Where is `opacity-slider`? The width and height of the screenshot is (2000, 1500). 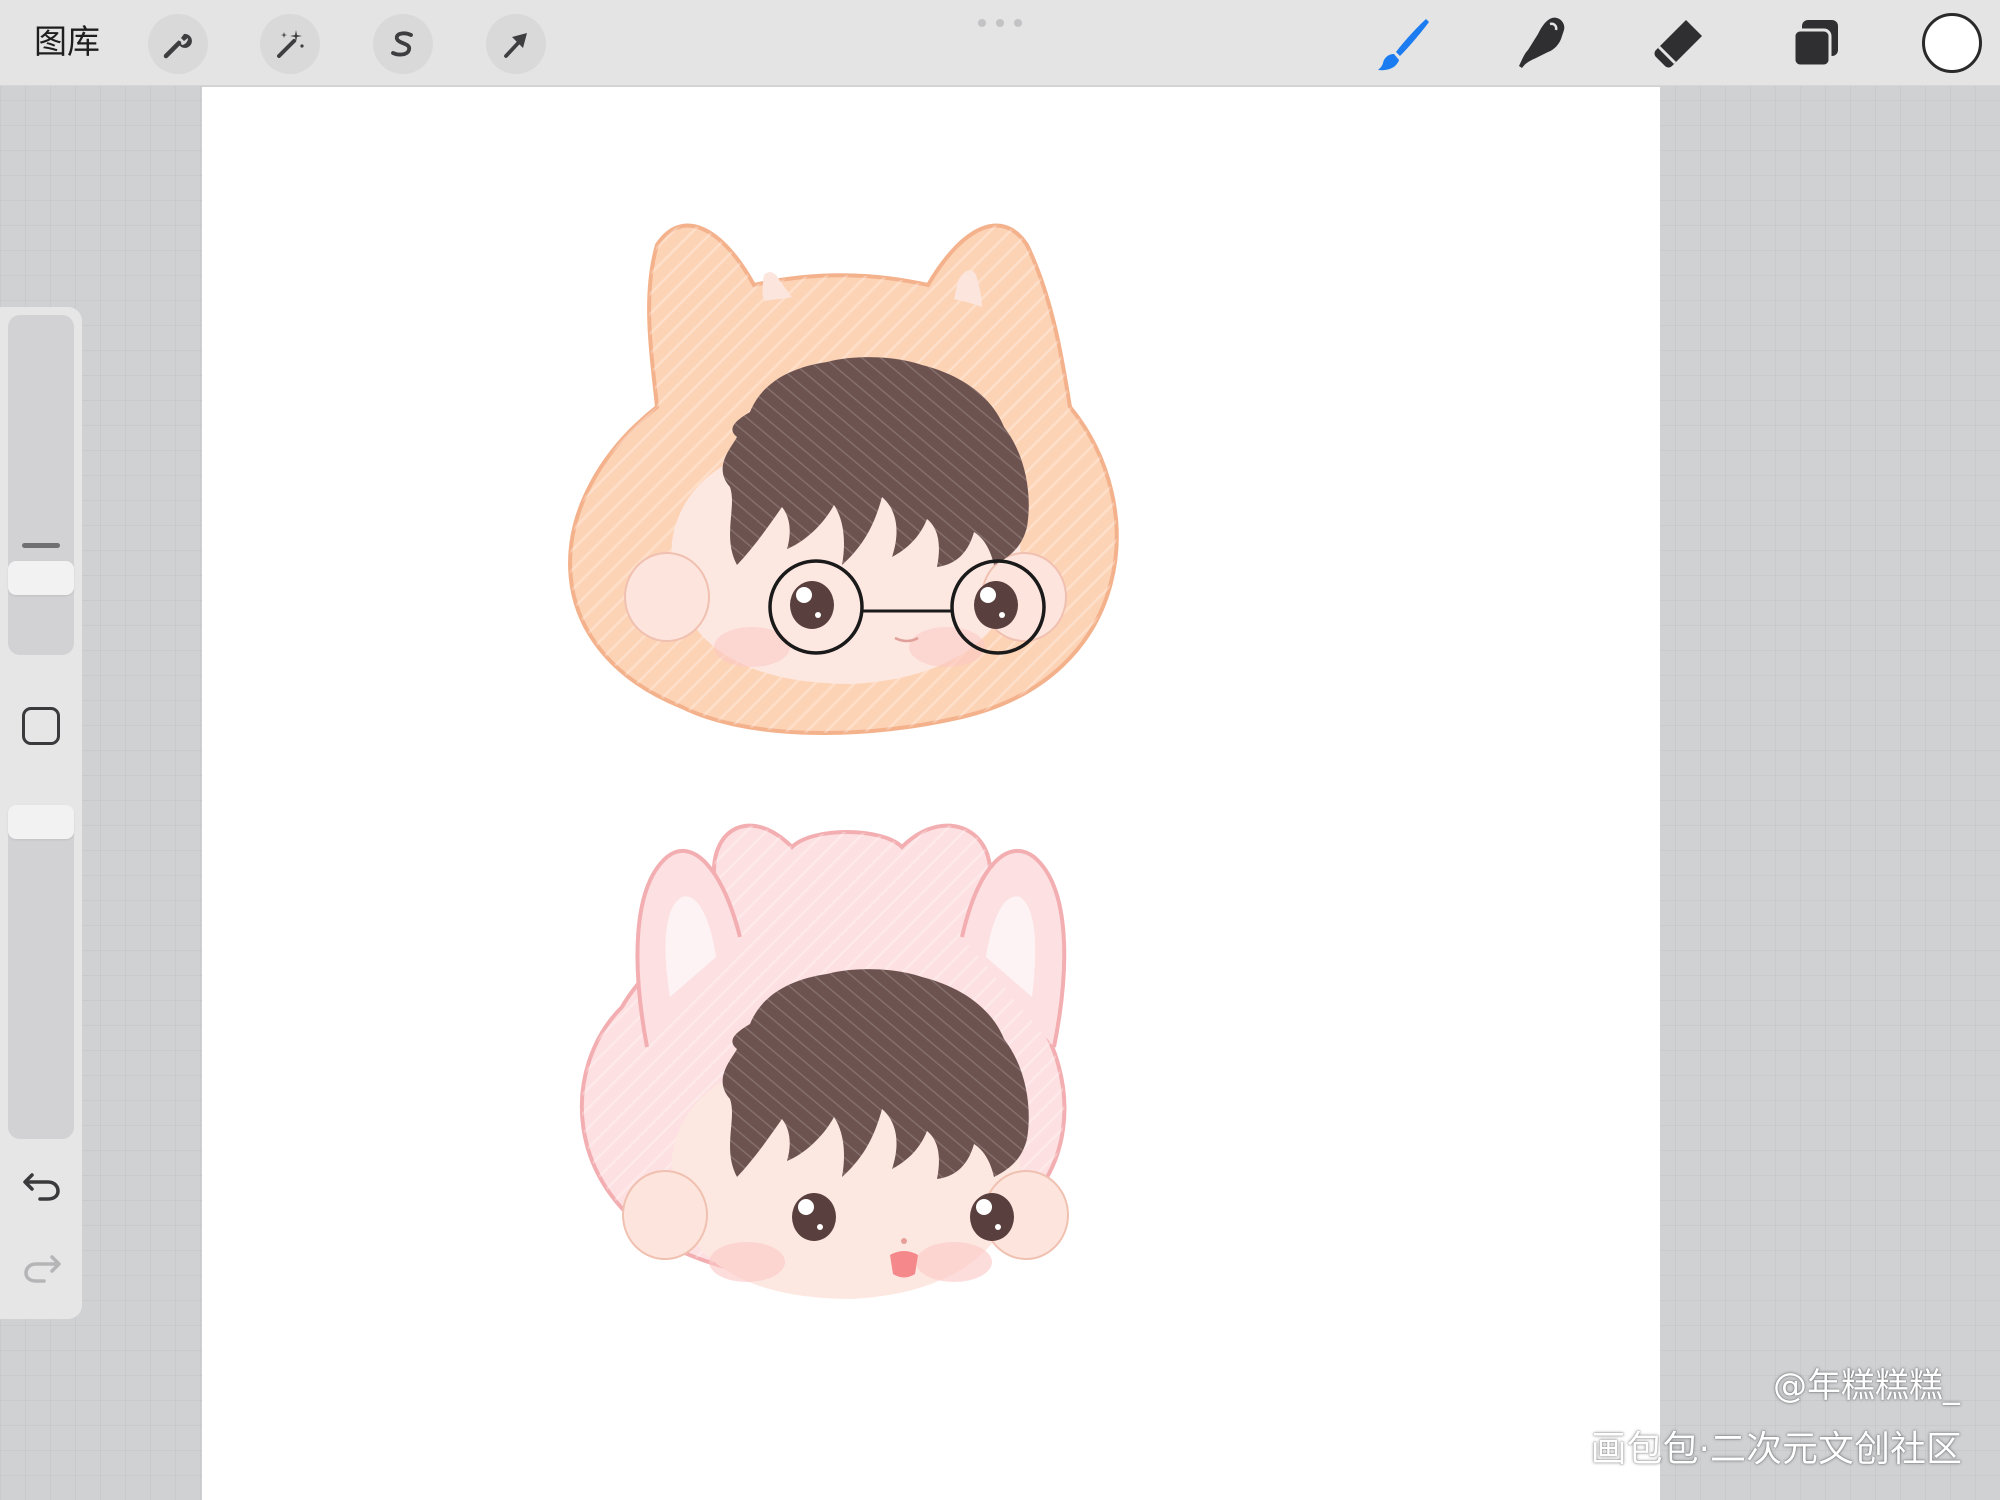
opacity-slider is located at coordinates (41, 972).